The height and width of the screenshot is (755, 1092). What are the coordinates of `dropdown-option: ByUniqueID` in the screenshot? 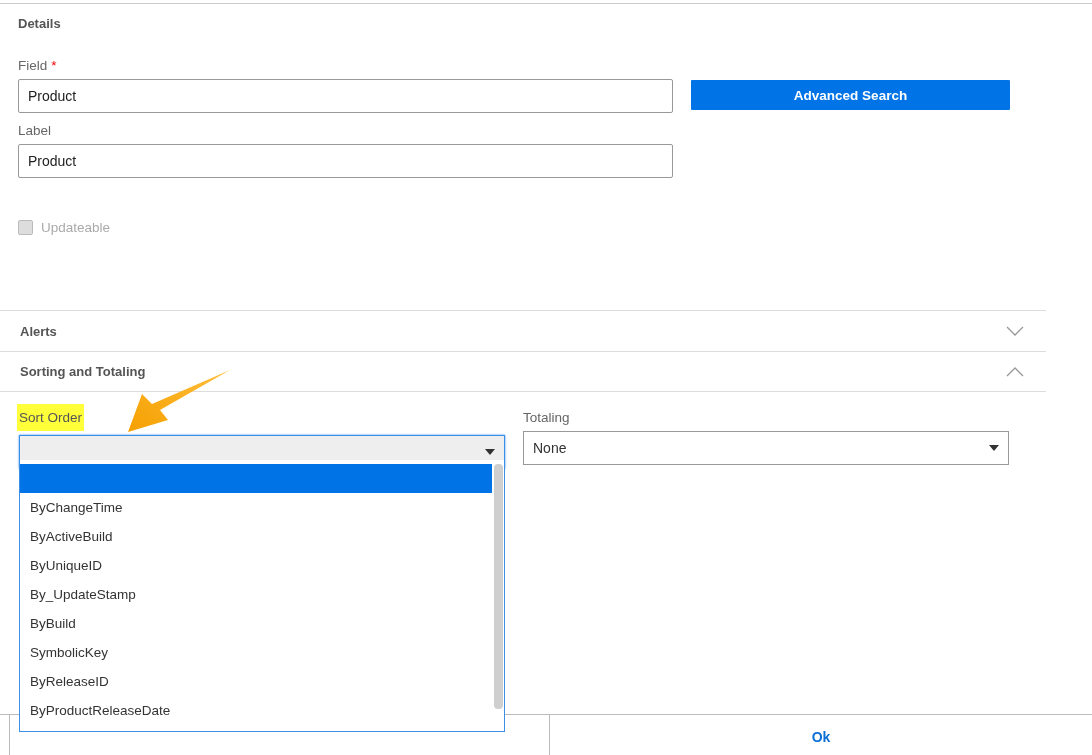 It's located at (256, 565).